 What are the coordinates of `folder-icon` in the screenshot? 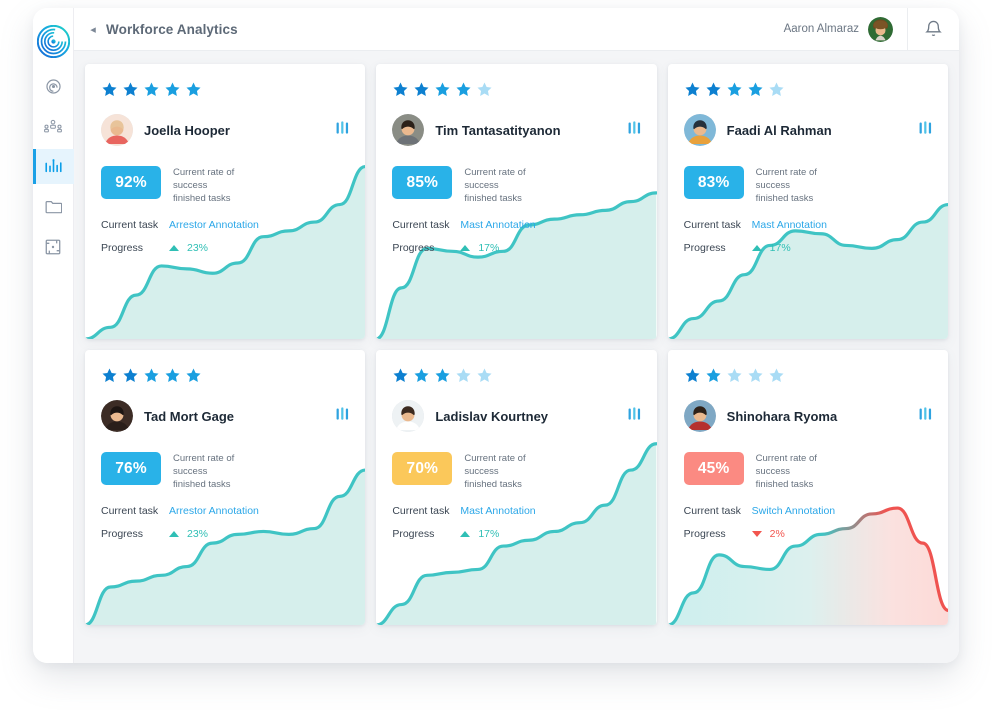 It's located at (53, 207).